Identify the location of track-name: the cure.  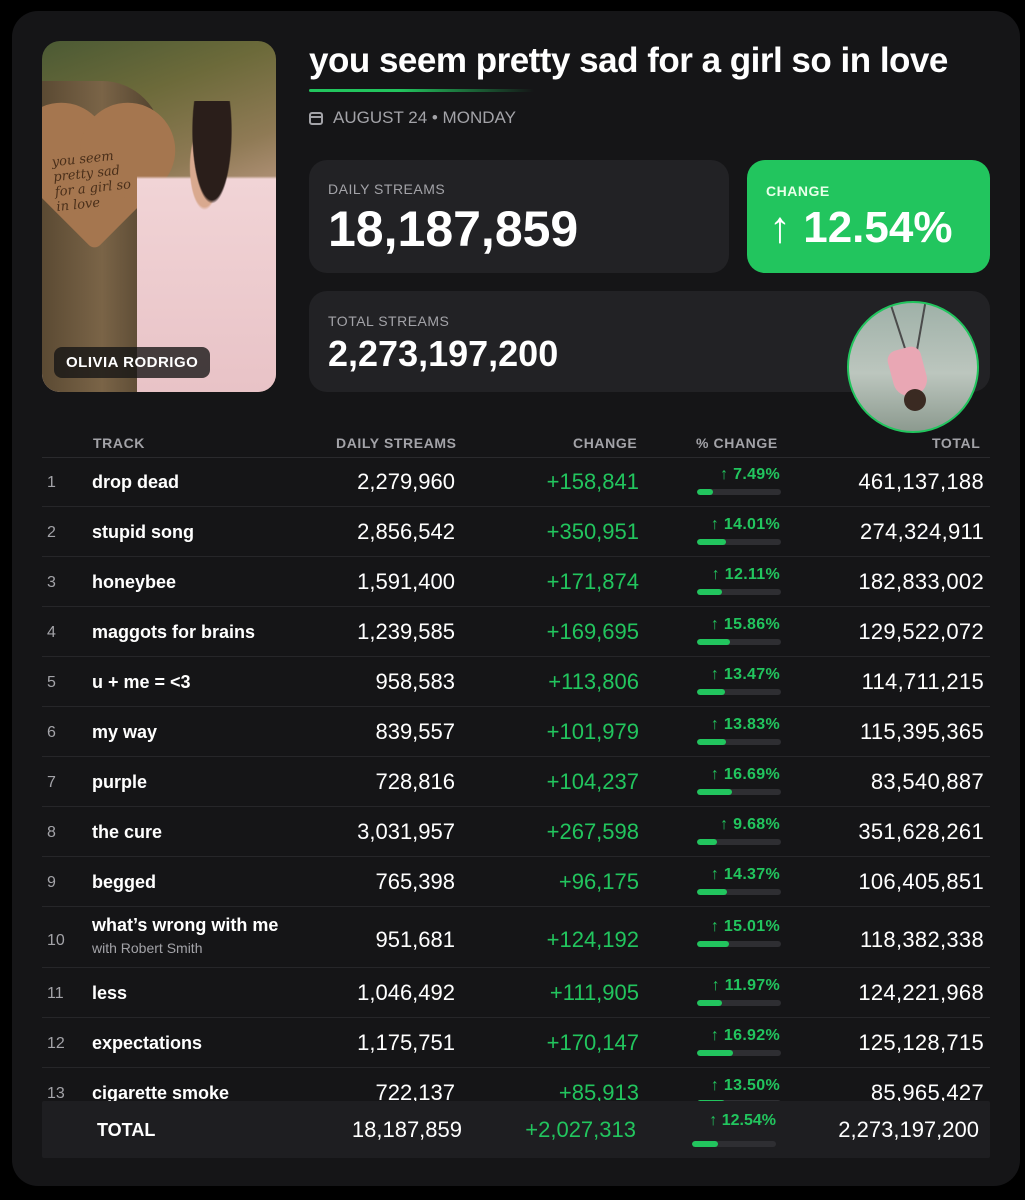
(127, 832).